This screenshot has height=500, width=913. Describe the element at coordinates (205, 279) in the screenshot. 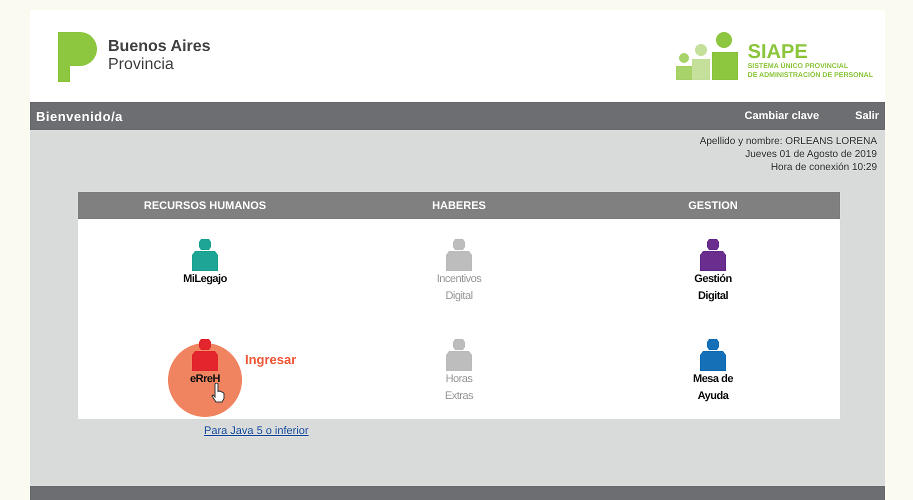

I see `app-link: MiLegajo` at that location.